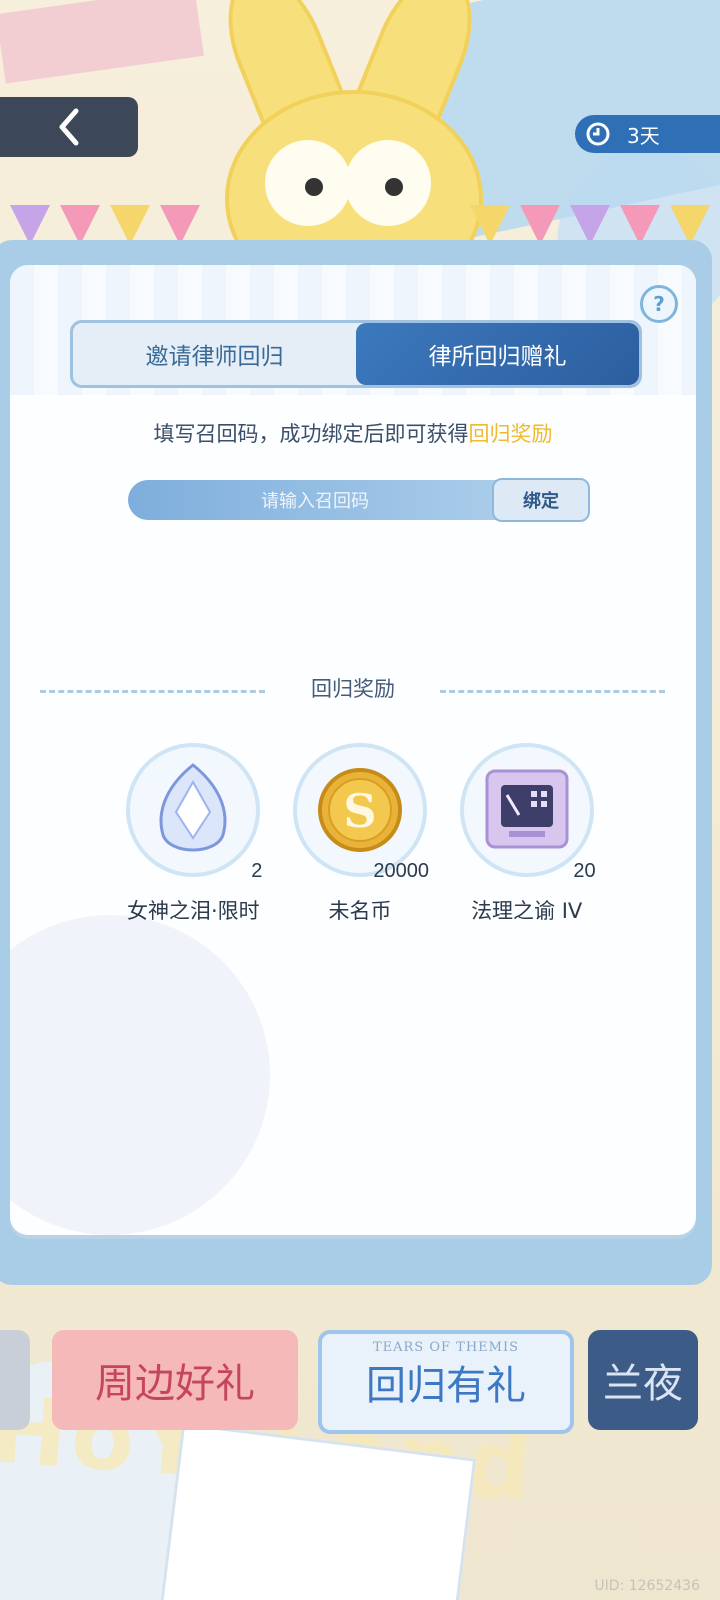 This screenshot has width=720, height=1600. What do you see at coordinates (643, 135) in the screenshot?
I see `timer-label: 3天` at bounding box center [643, 135].